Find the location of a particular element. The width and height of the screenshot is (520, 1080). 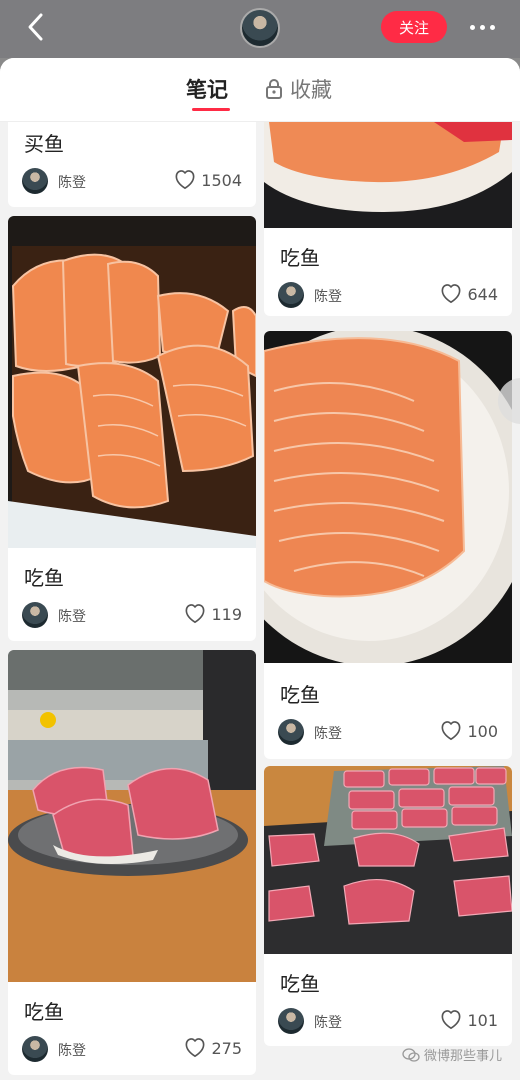

tab-collect: 收藏 is located at coordinates (298, 89).